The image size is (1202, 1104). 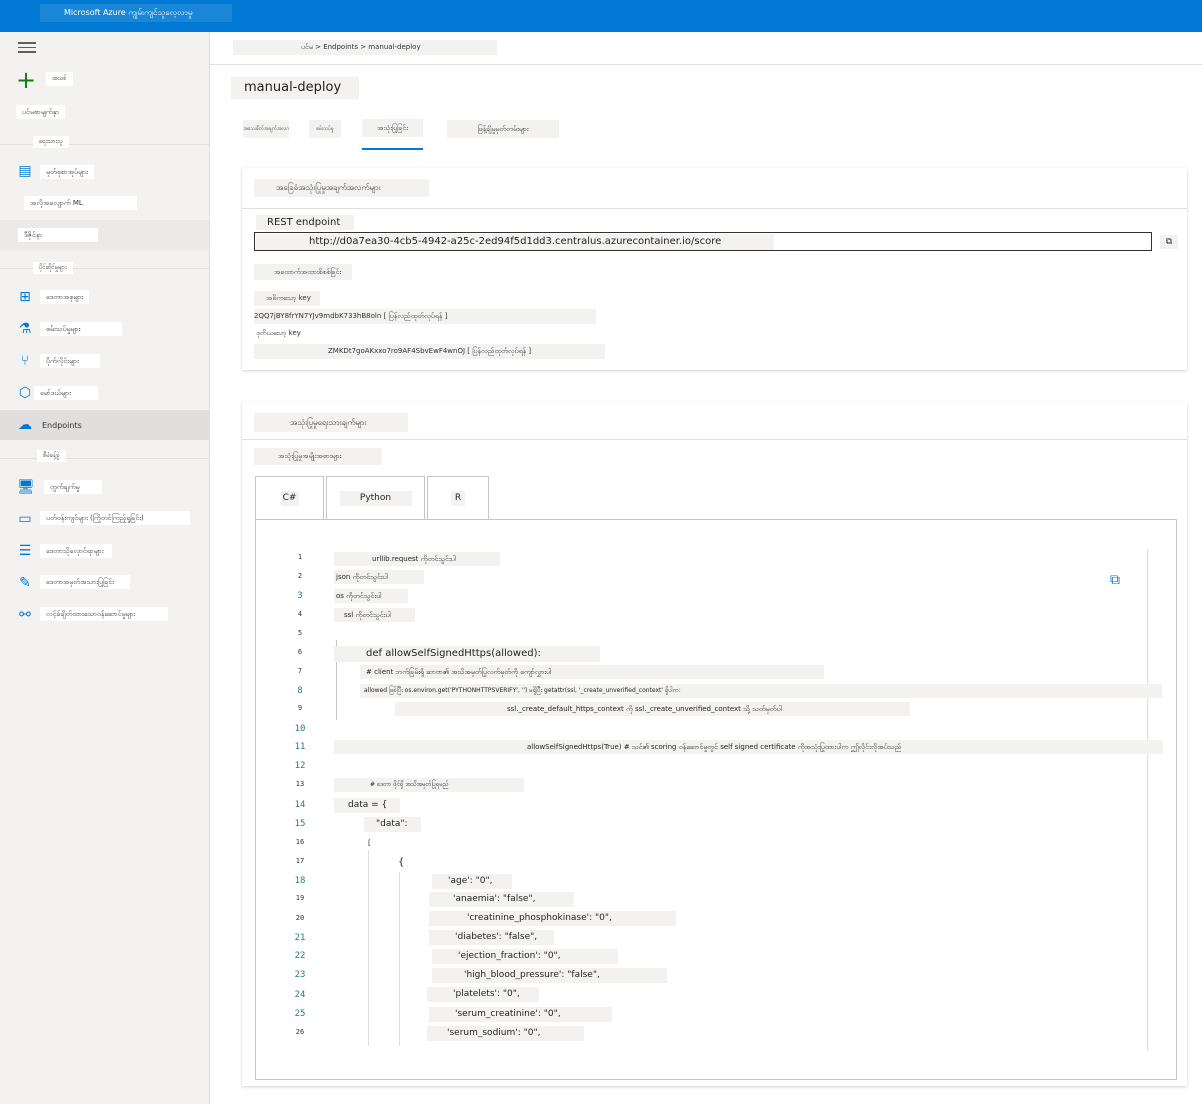 What do you see at coordinates (300, 671) in the screenshot?
I see `line-number: 7` at bounding box center [300, 671].